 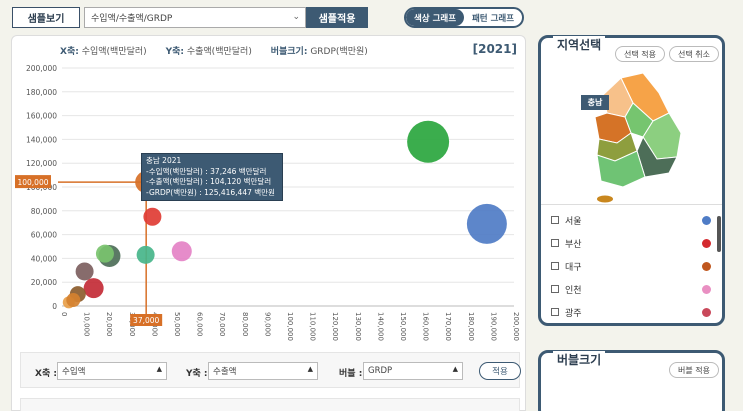 I want to click on bubble-size-panel: 버블크기 버블 적용, so click(x=631, y=380).